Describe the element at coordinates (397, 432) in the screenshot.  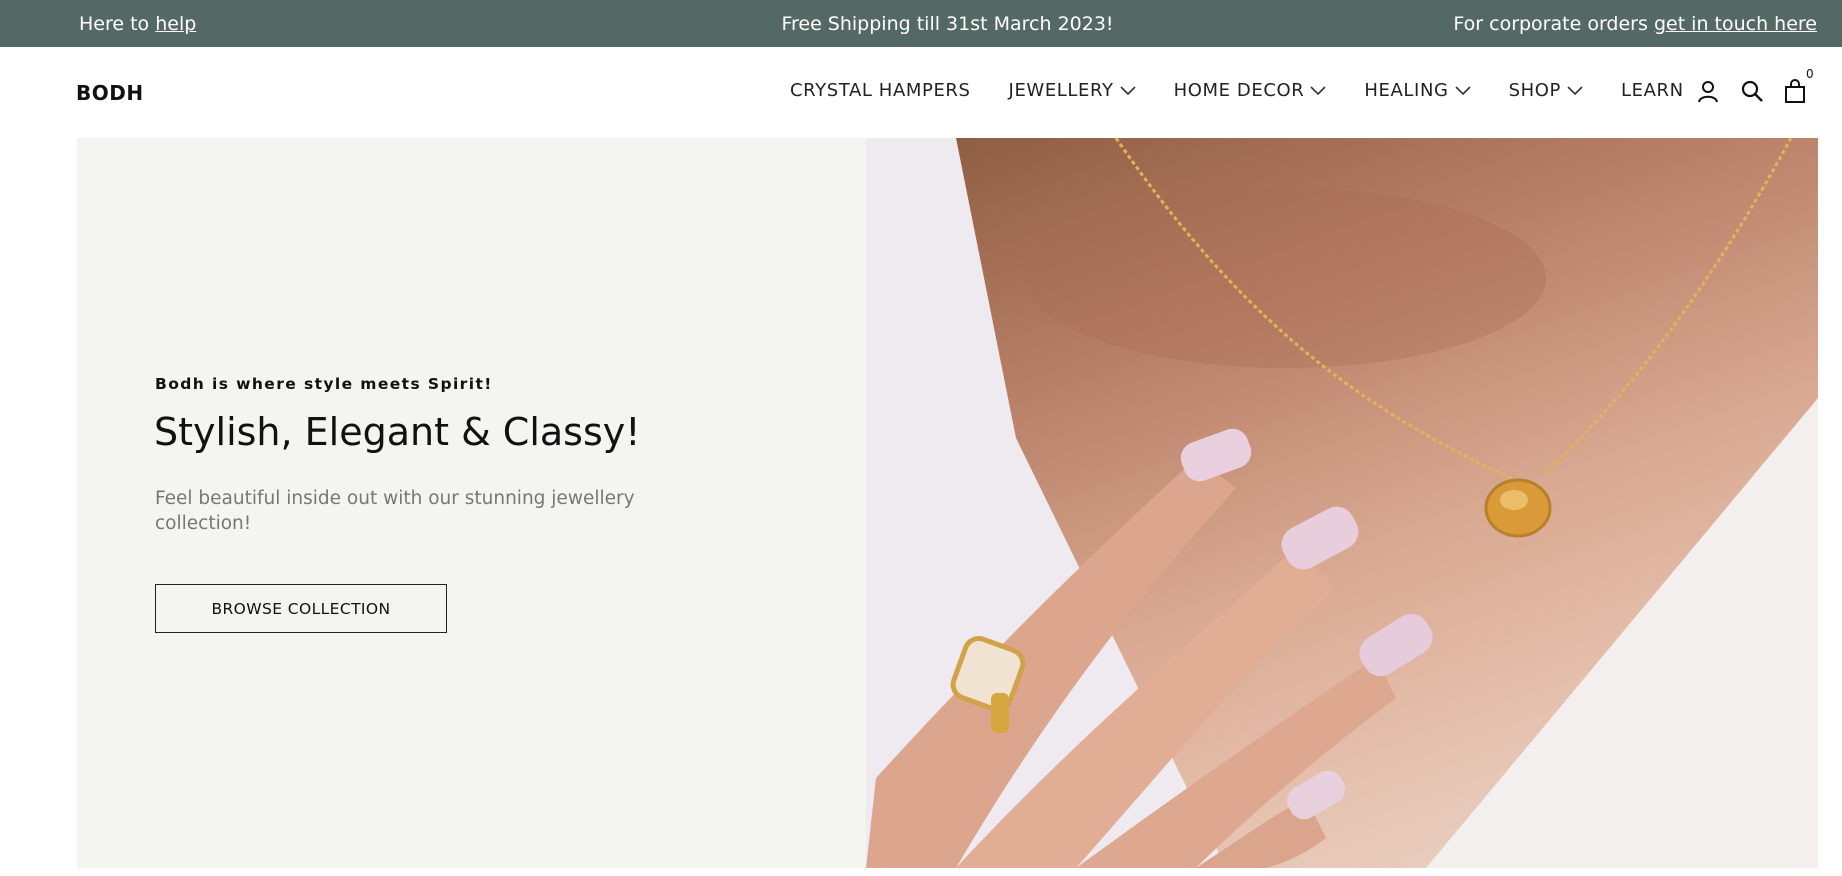
I see `hero-headline: Stylish, Elegant & Classy!` at that location.